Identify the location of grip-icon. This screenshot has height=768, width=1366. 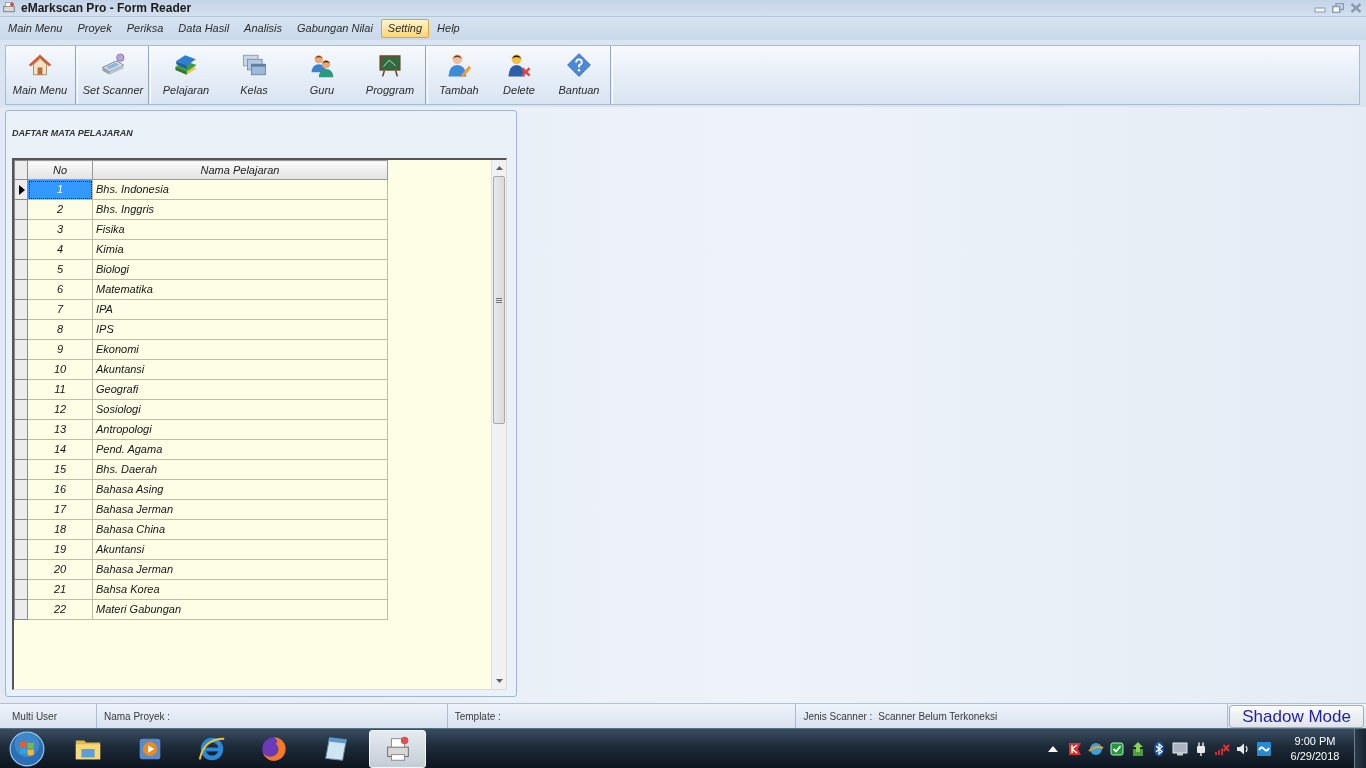
(499, 300).